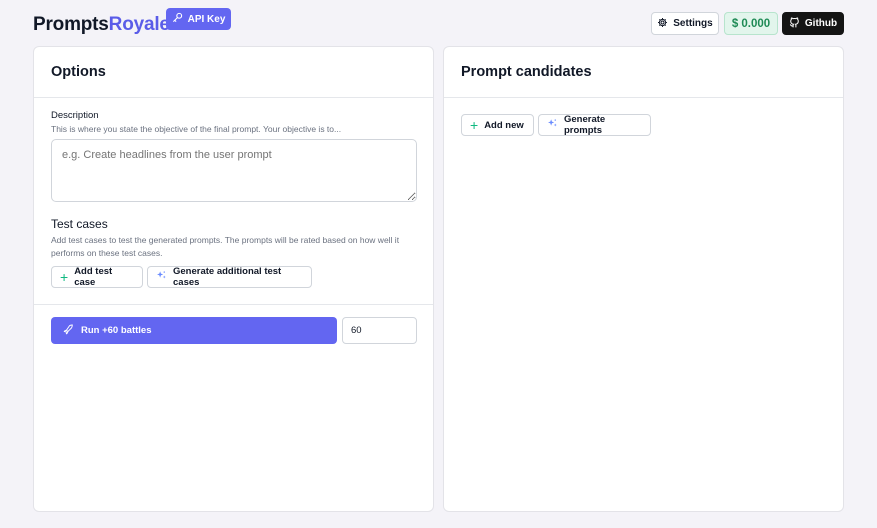 This screenshot has height=528, width=877. I want to click on add-test-case-label: Add test case, so click(93, 277).